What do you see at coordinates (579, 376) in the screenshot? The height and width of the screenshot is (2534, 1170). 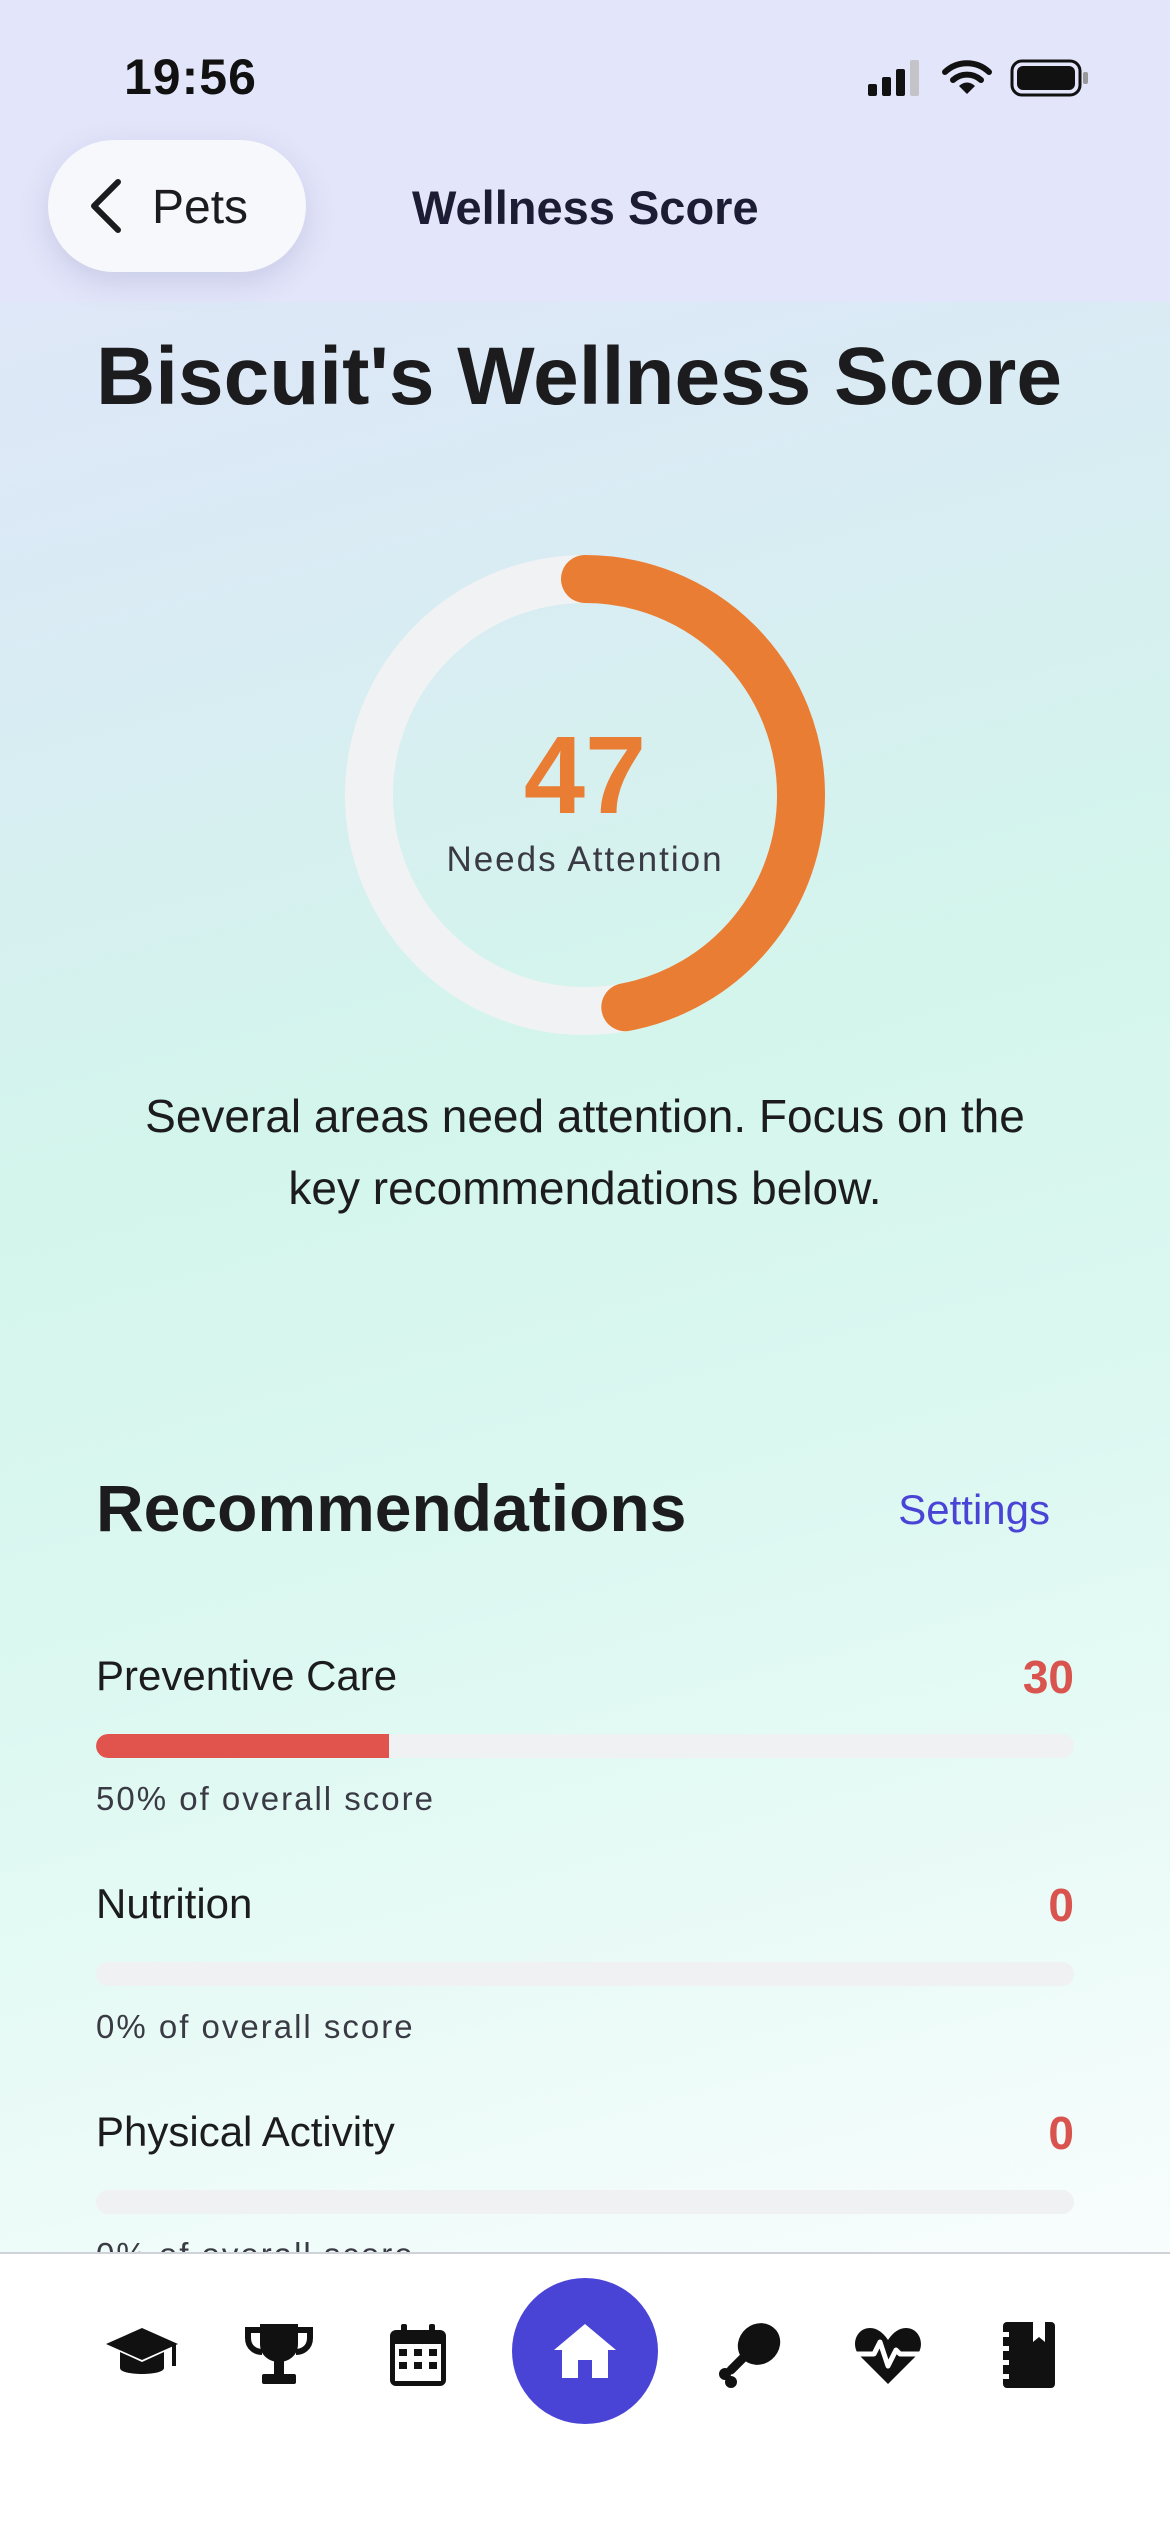 I see `page-title: Biscuit's Wellness Score` at bounding box center [579, 376].